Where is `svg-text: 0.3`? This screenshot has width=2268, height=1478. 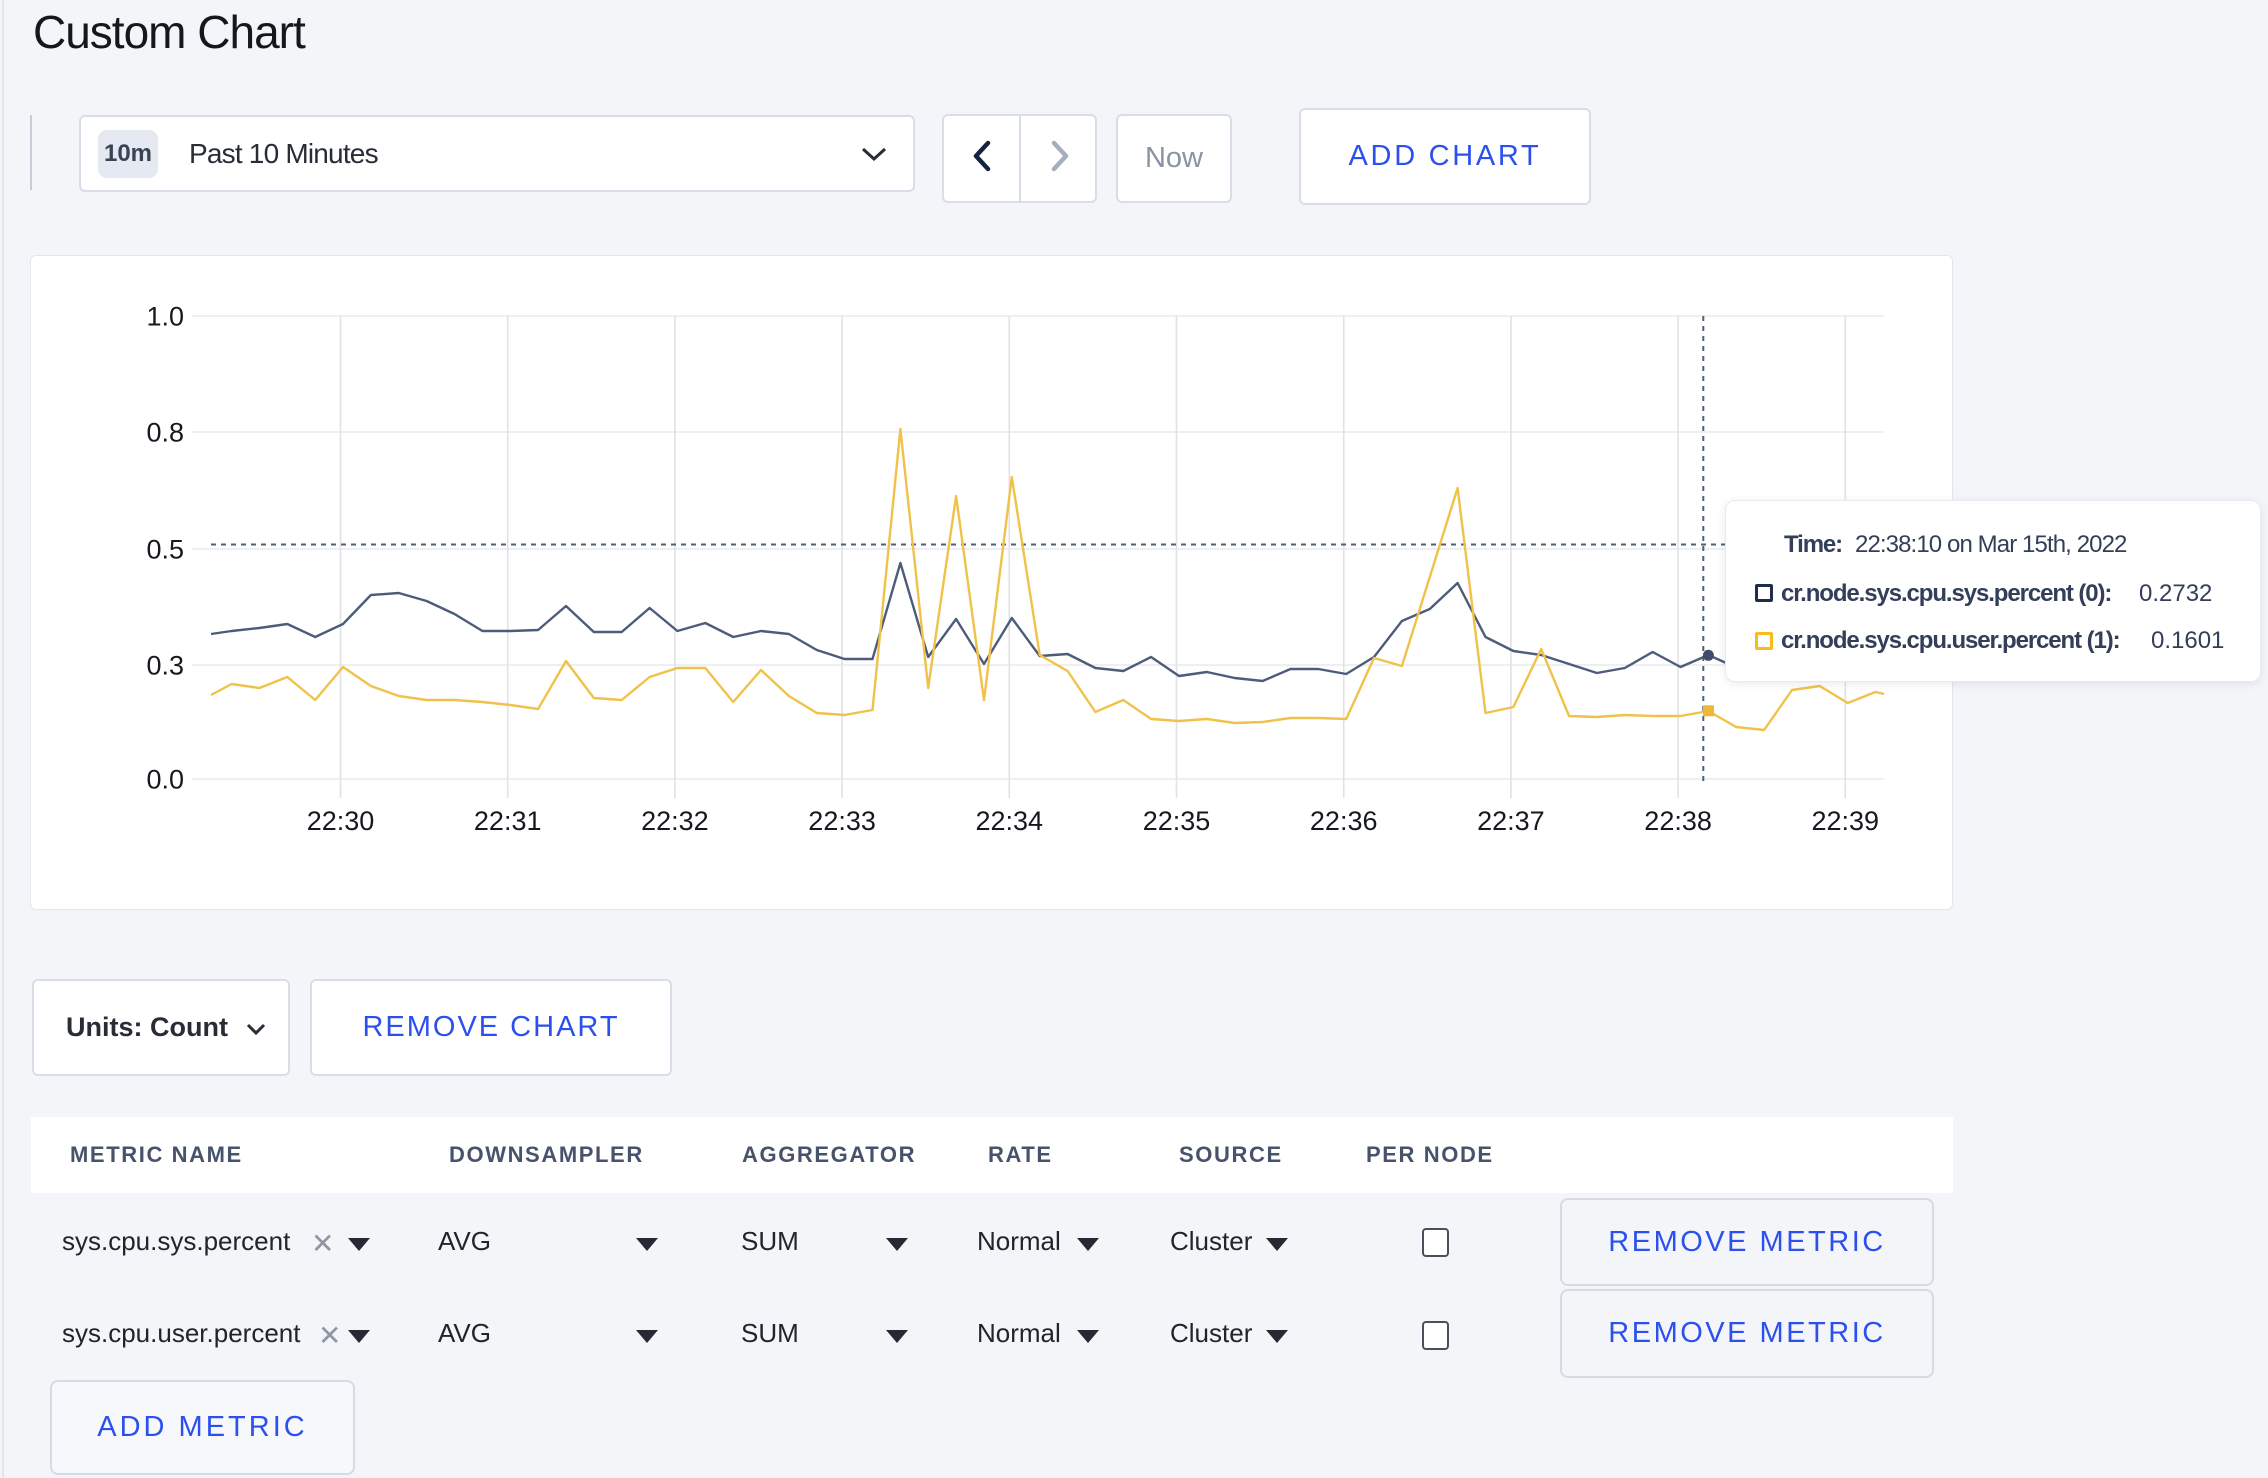
svg-text: 0.3 is located at coordinates (165, 666).